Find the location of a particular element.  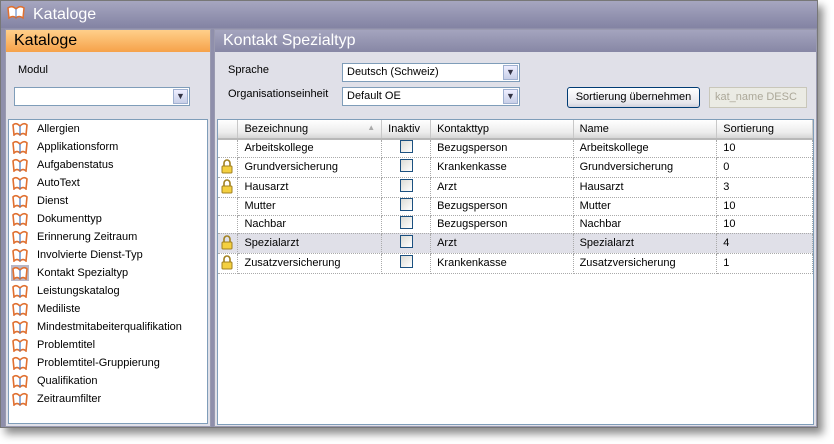

oe-select: Default OE ▼ is located at coordinates (431, 96).